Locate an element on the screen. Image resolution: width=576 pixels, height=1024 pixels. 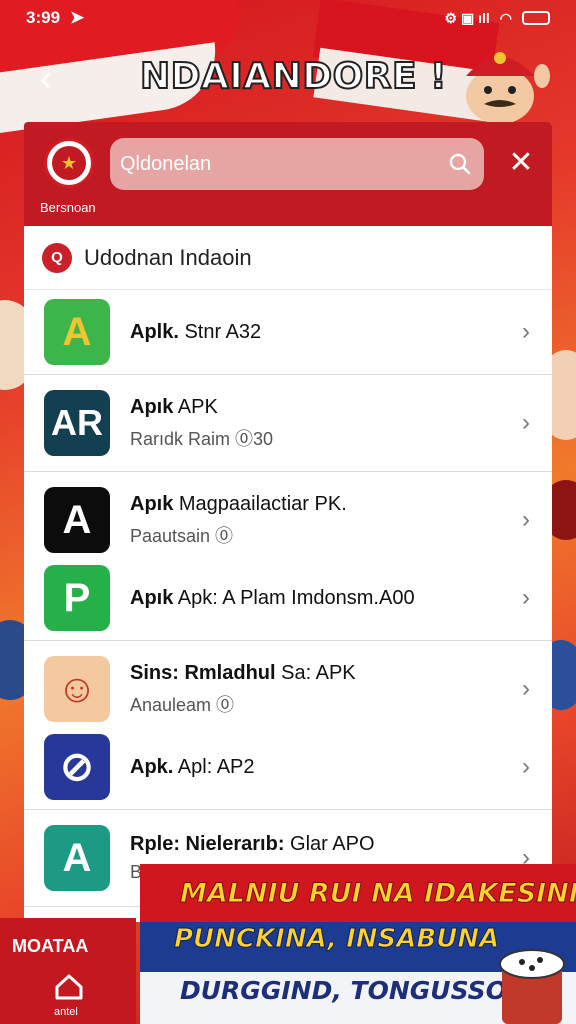
app-icon: P is located at coordinates (77, 598).